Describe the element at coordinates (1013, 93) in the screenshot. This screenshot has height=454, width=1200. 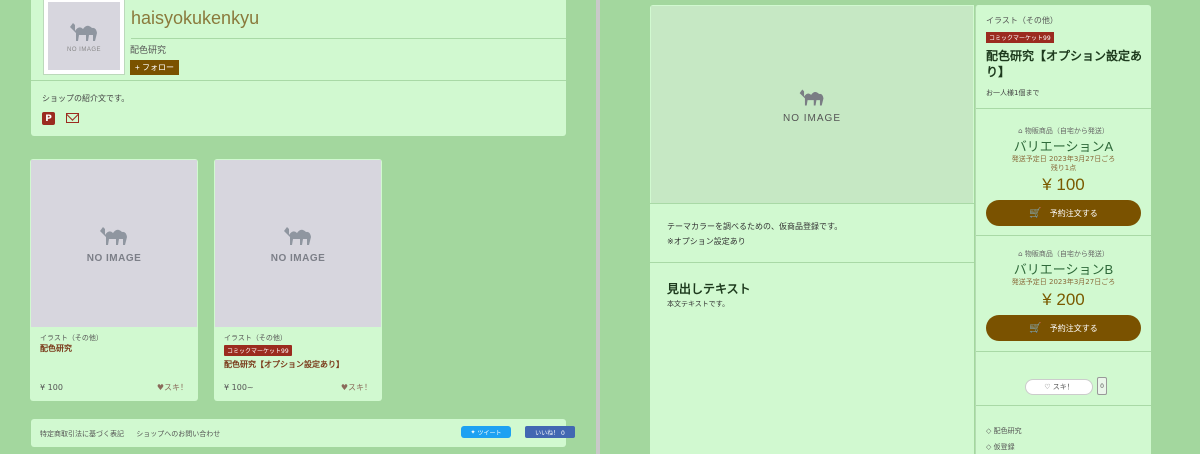
I see `purchase-limit-note: お一人様1個まで` at that location.